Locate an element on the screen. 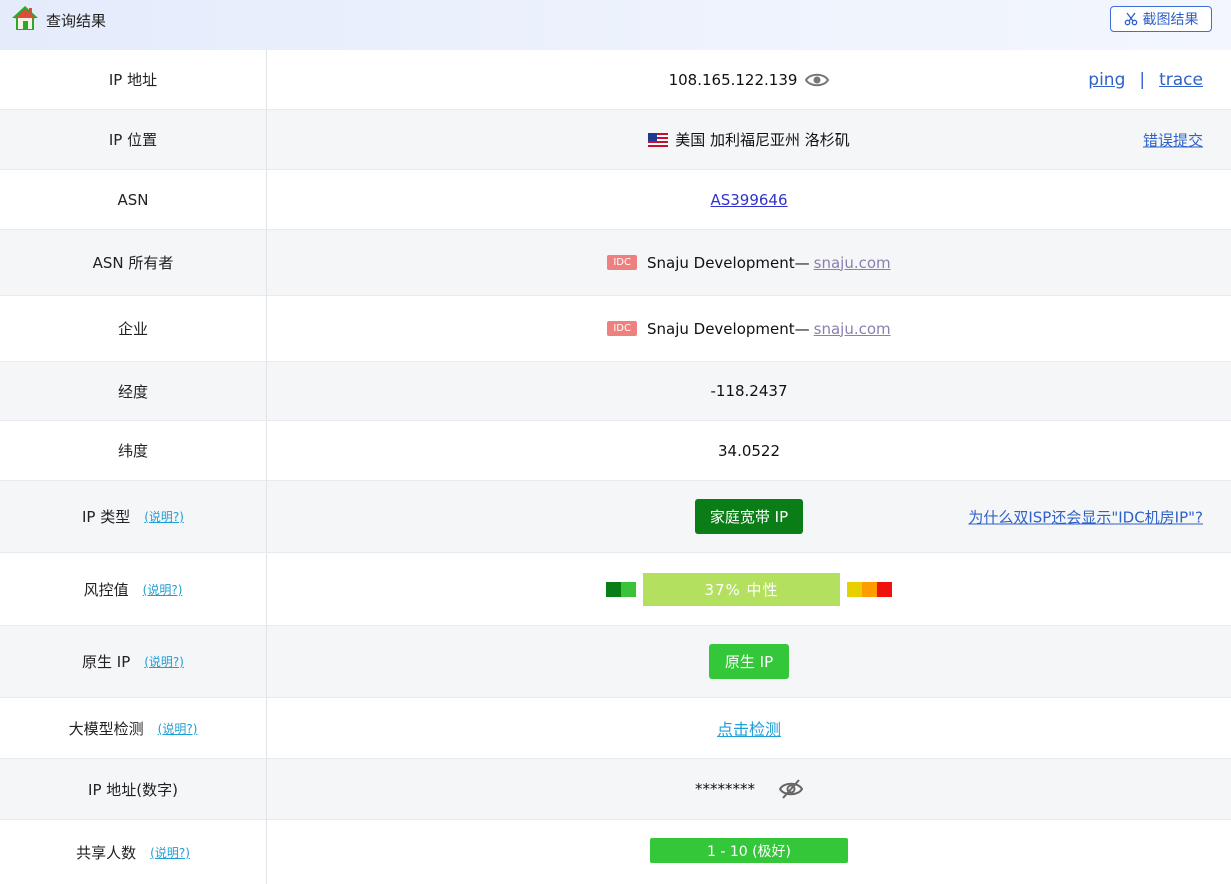 The width and height of the screenshot is (1231, 884). asn-link: AS399646 is located at coordinates (748, 200).